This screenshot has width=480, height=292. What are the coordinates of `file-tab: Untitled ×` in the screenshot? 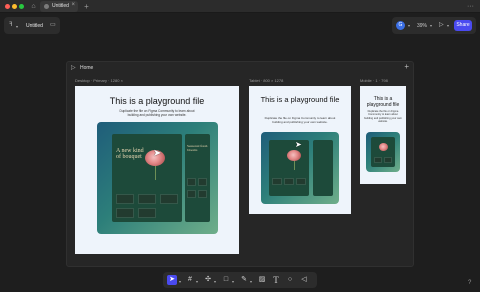 It's located at (59, 6).